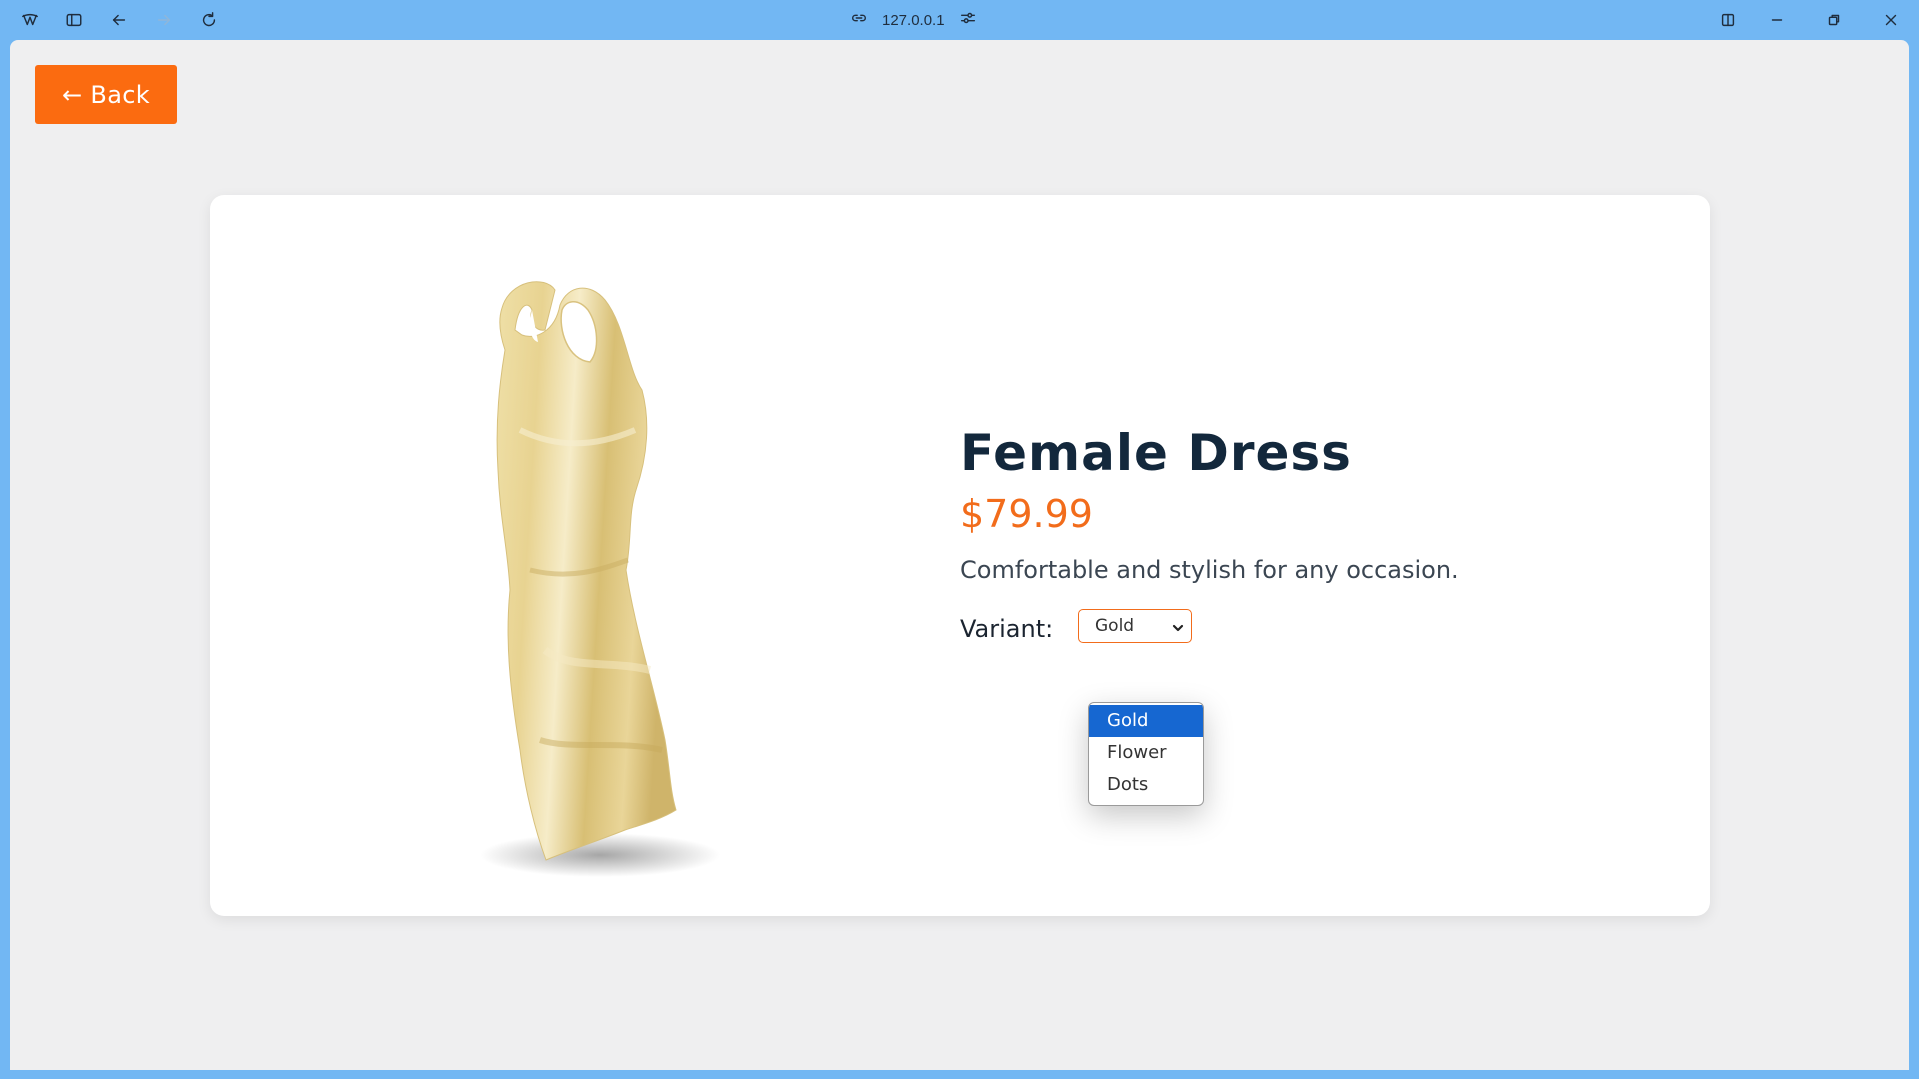 The height and width of the screenshot is (1079, 1919). What do you see at coordinates (1777, 20) in the screenshot?
I see `minimize-icon` at bounding box center [1777, 20].